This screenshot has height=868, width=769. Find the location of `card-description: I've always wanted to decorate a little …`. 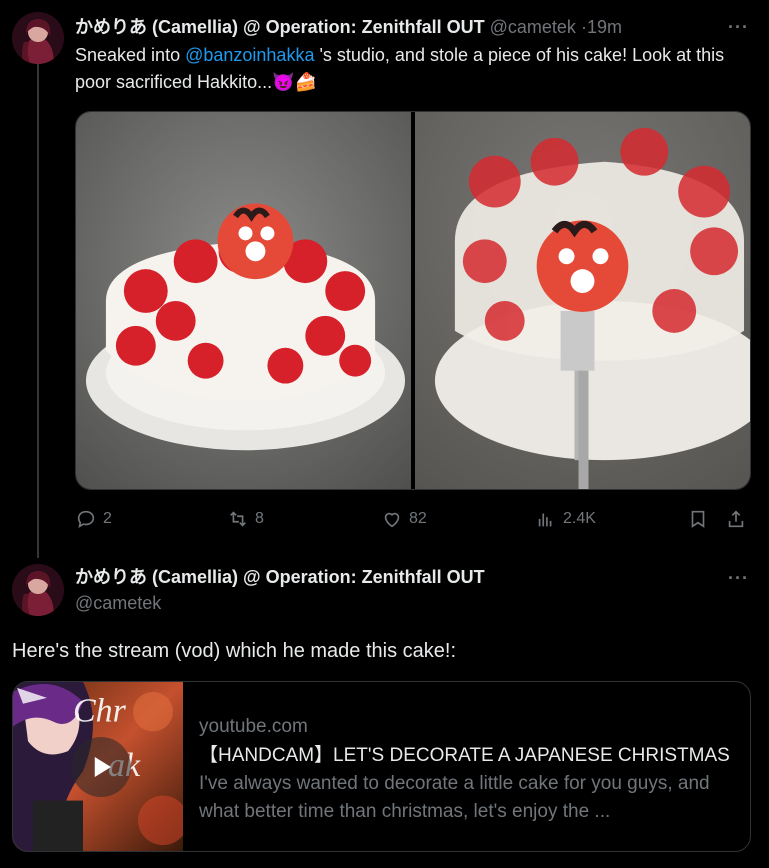

card-description: I've always wanted to decorate a little … is located at coordinates (454, 797).